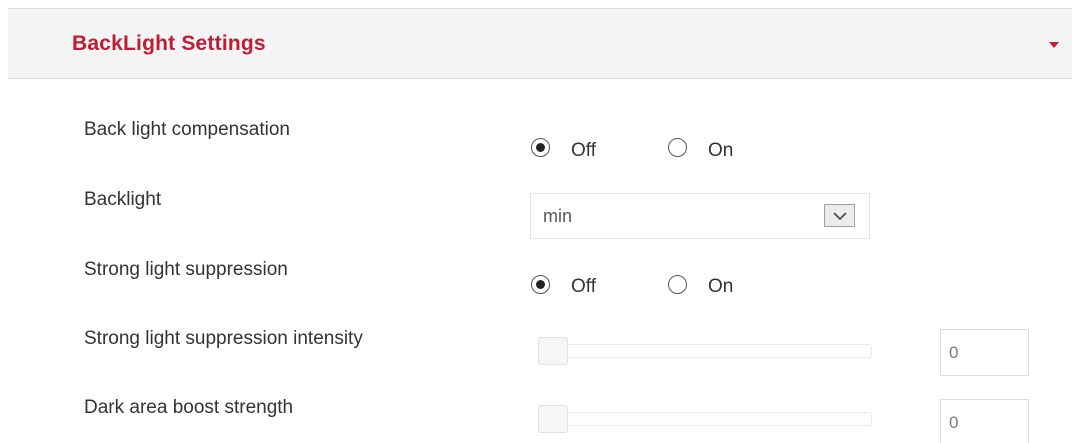 The width and height of the screenshot is (1072, 443). Describe the element at coordinates (677, 147) in the screenshot. I see `back-light-compensation-on-radio` at that location.